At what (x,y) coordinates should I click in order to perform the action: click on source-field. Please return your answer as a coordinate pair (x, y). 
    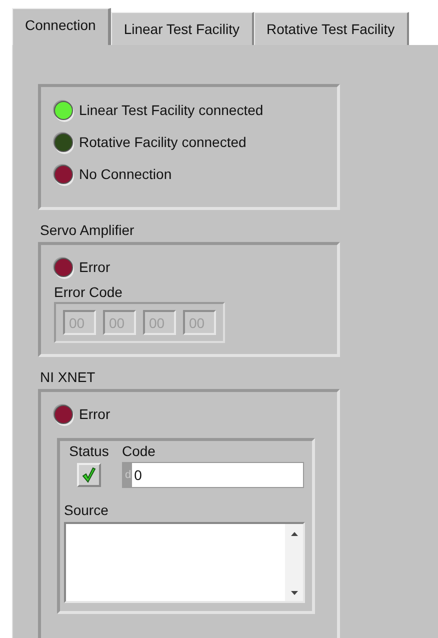
    Looking at the image, I should click on (184, 562).